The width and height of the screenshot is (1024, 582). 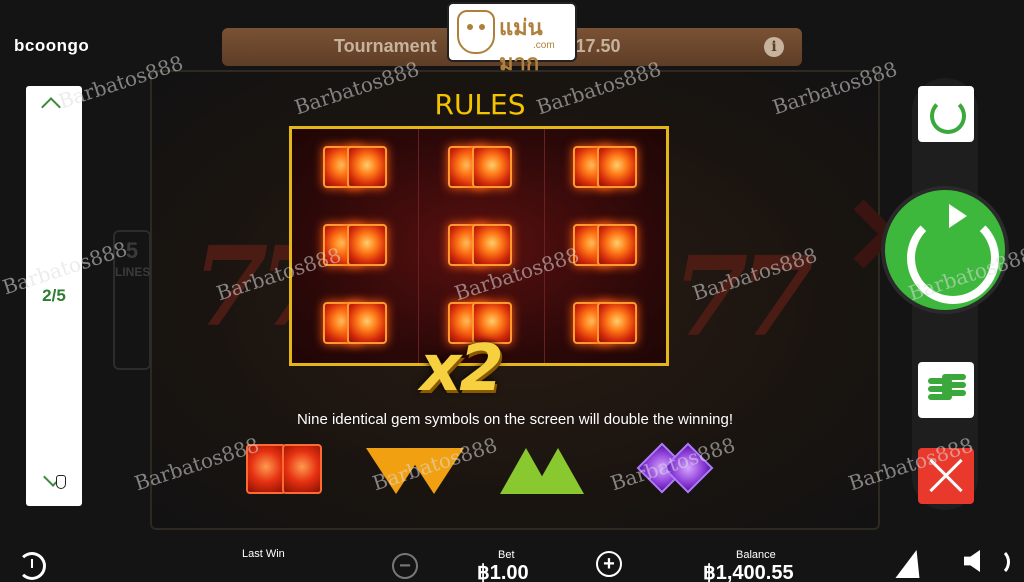 I want to click on mouse-cursor-icon, so click(x=61, y=482).